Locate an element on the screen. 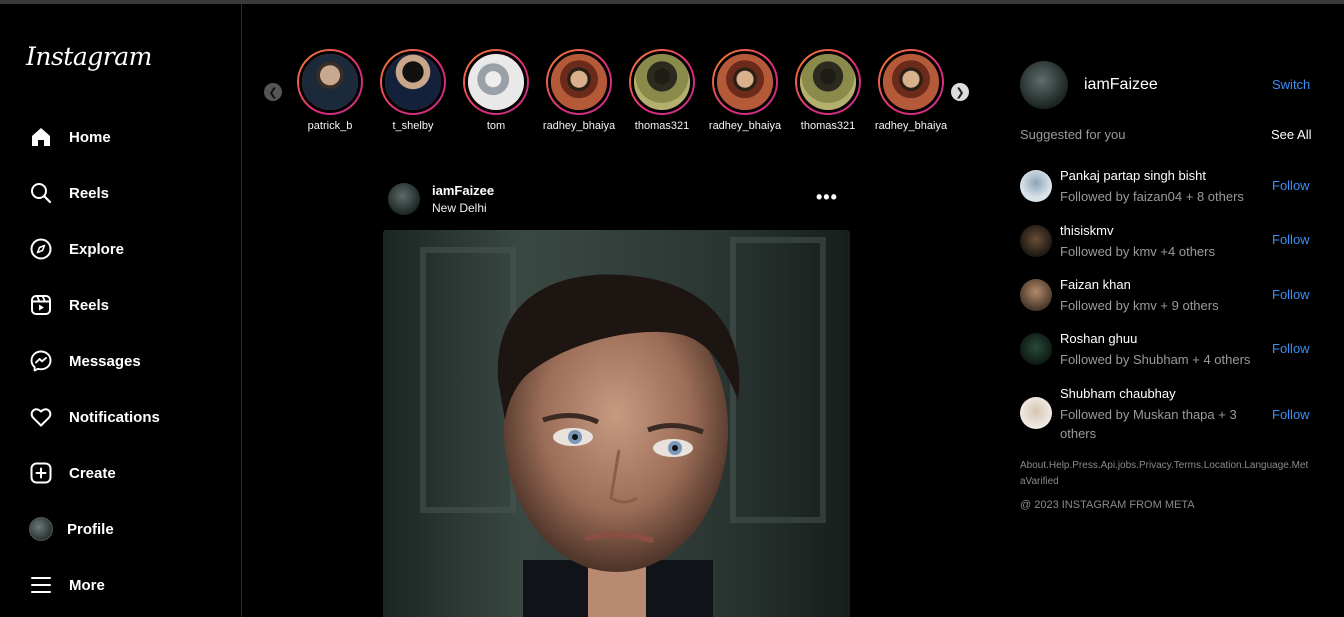 This screenshot has width=1344, height=617. suggestion-followed-by: Followed by faizan04 + 8 others is located at coordinates (1152, 196).